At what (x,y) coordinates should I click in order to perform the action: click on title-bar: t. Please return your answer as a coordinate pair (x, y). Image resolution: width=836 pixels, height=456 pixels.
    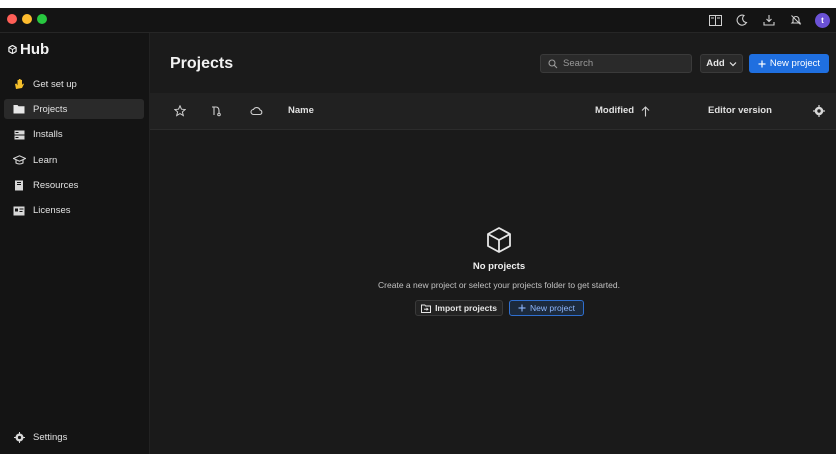
    Looking at the image, I should click on (418, 20).